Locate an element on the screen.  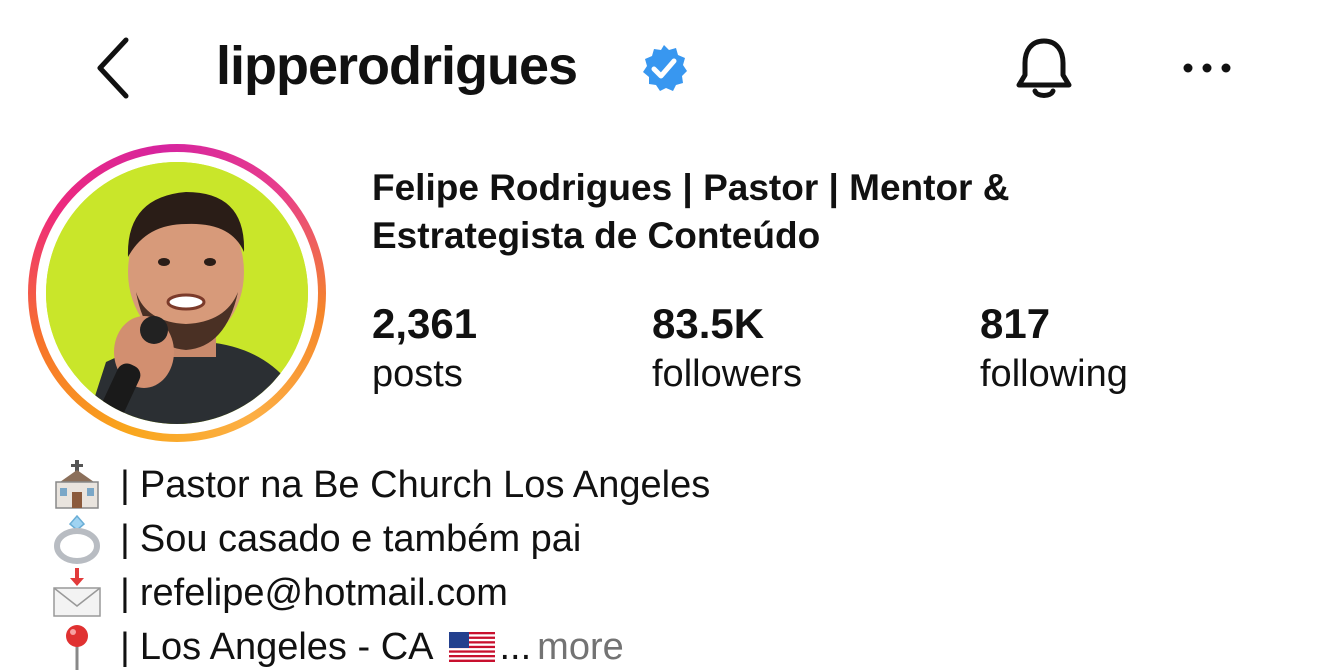
us-flag-icon is located at coordinates (472, 647).